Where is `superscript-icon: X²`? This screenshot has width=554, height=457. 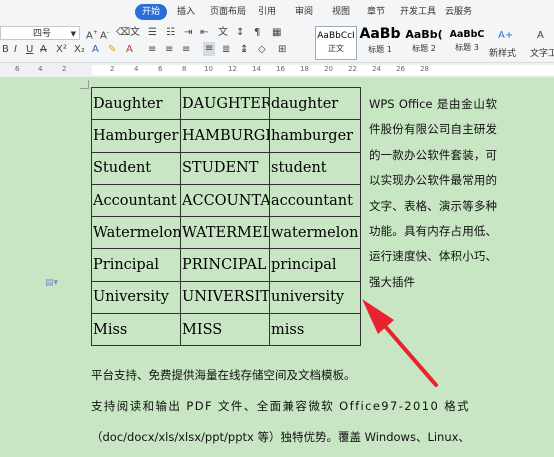
superscript-icon: X² is located at coordinates (61, 50).